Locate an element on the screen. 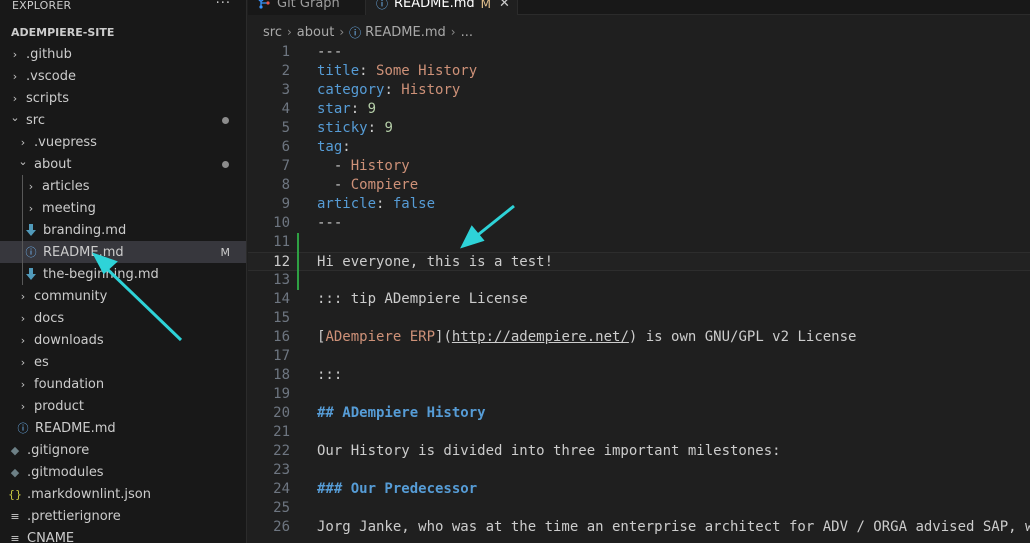  code-line: 21 is located at coordinates (639, 432).